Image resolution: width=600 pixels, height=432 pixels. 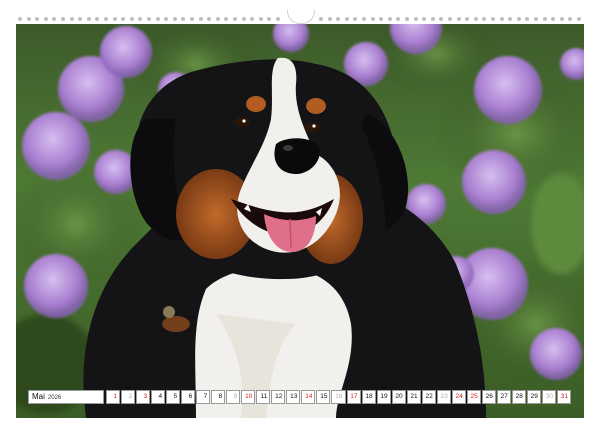 I want to click on day-cell: 23, so click(x=443, y=397).